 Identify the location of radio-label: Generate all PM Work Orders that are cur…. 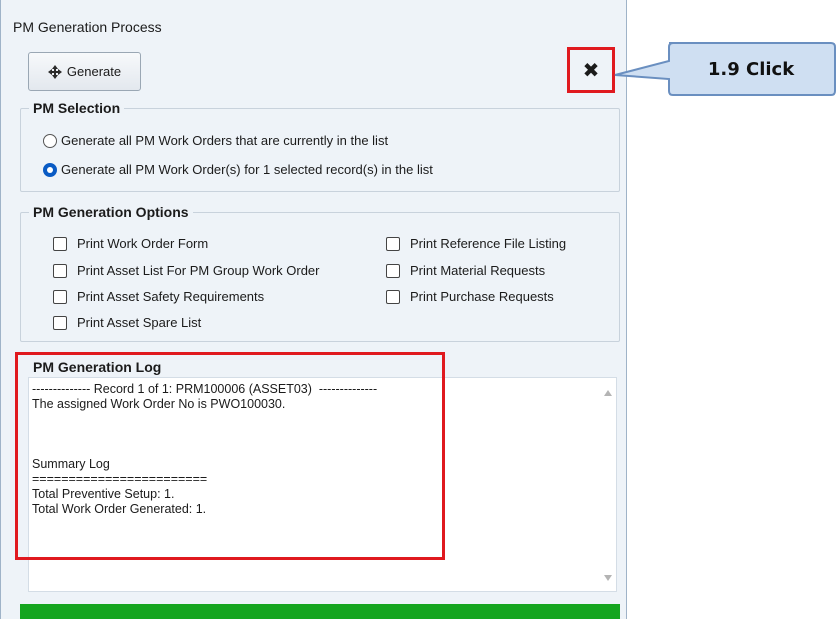
(225, 140).